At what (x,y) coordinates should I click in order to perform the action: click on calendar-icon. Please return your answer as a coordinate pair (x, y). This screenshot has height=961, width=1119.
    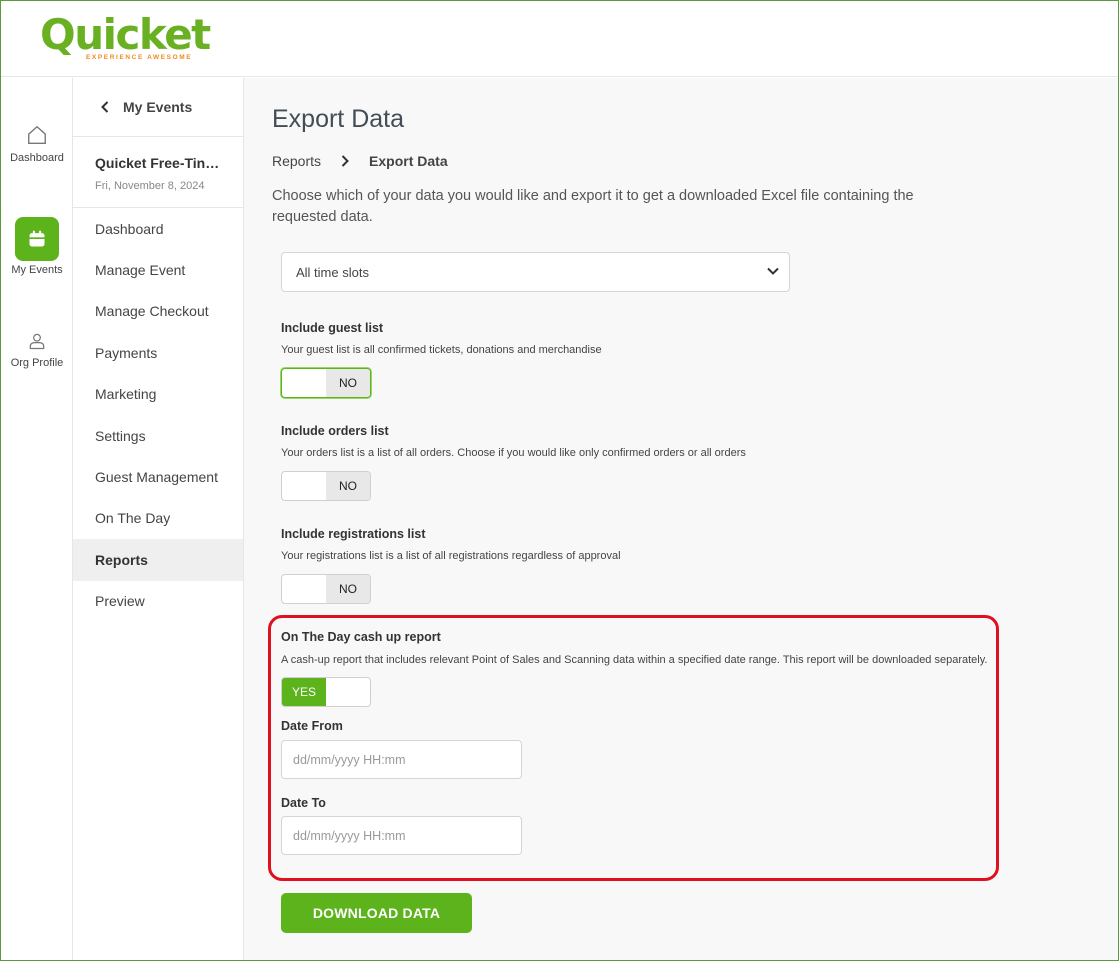
    Looking at the image, I should click on (37, 238).